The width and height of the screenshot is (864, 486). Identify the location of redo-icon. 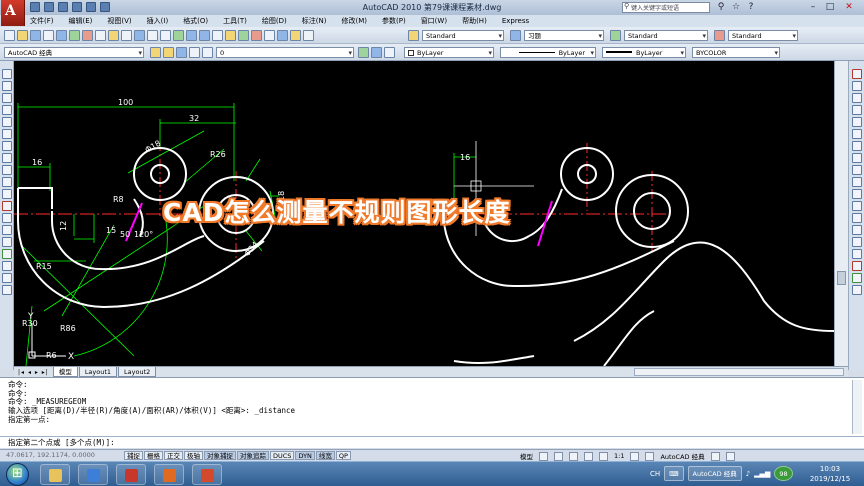
(165, 35).